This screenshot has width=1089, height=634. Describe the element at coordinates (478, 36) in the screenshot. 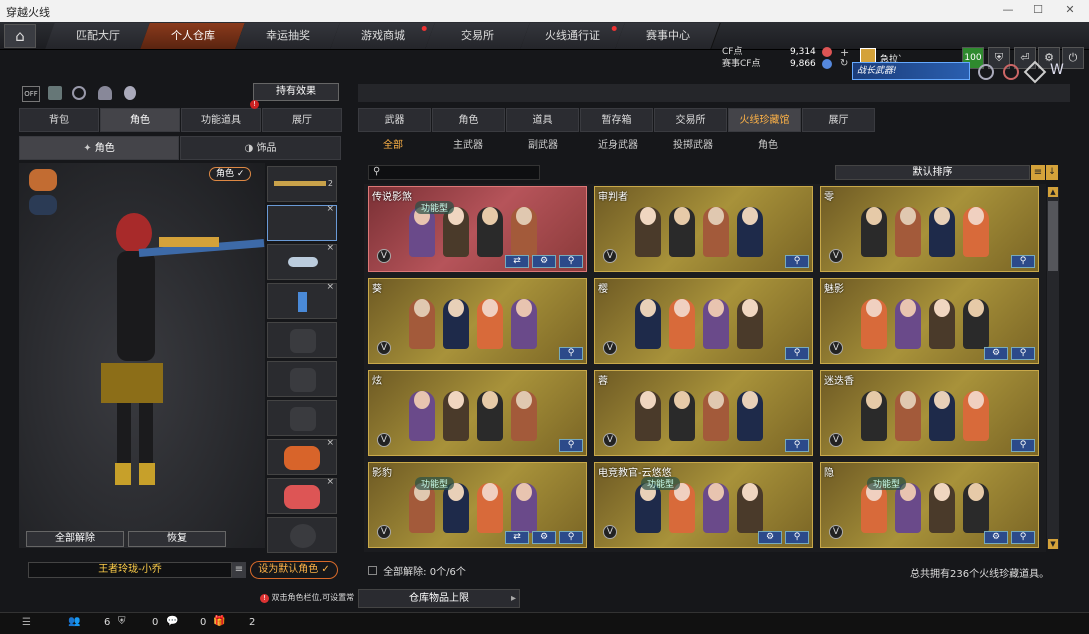

I see `nav-tab-4: 交易所` at that location.